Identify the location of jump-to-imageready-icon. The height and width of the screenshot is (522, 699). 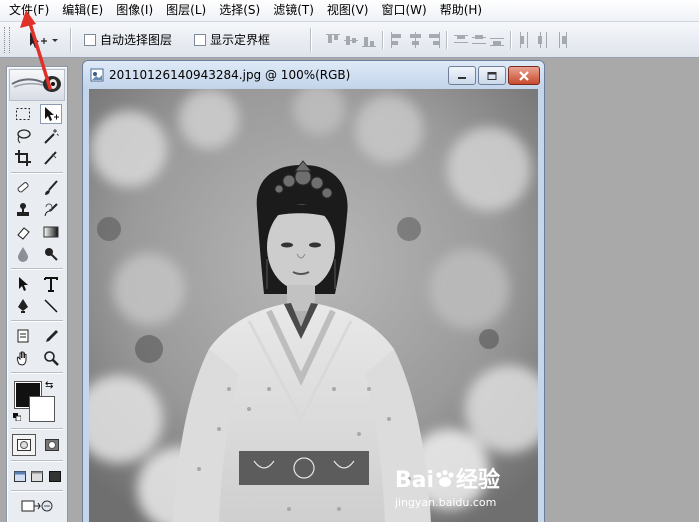
(37, 506).